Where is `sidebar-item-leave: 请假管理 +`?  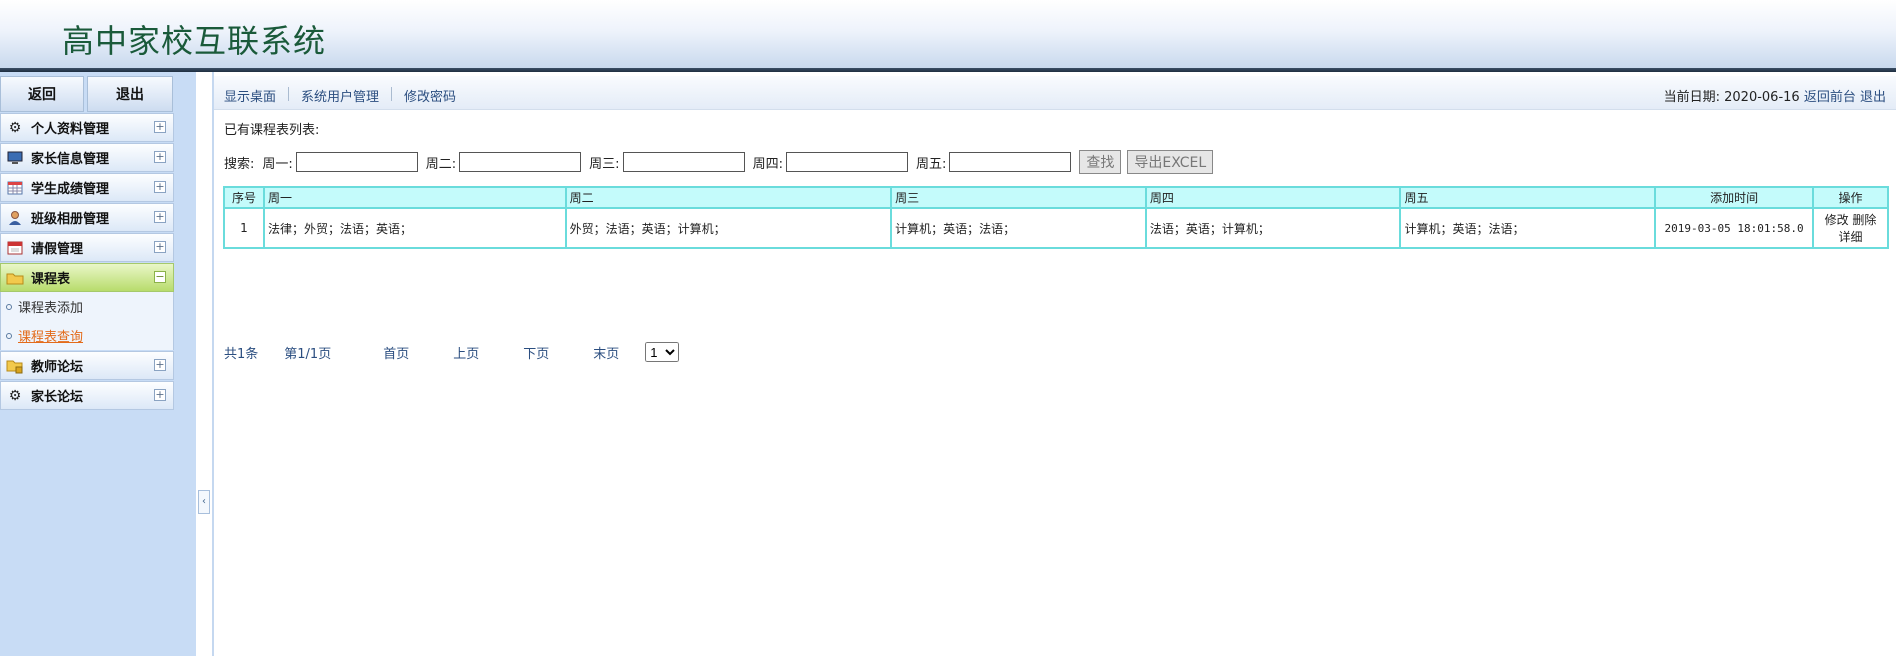 sidebar-item-leave: 请假管理 + is located at coordinates (87, 247).